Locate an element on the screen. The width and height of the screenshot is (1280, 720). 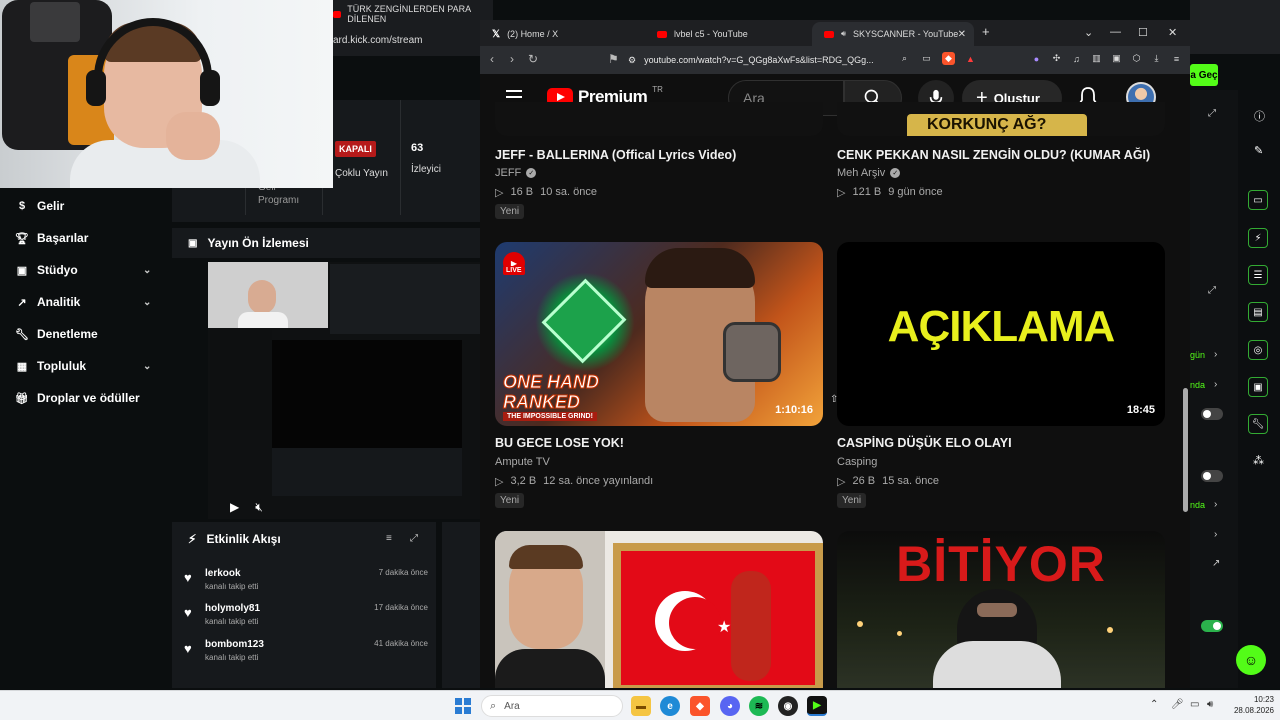
play-icon: ▶ is located at coordinates (234, 507).